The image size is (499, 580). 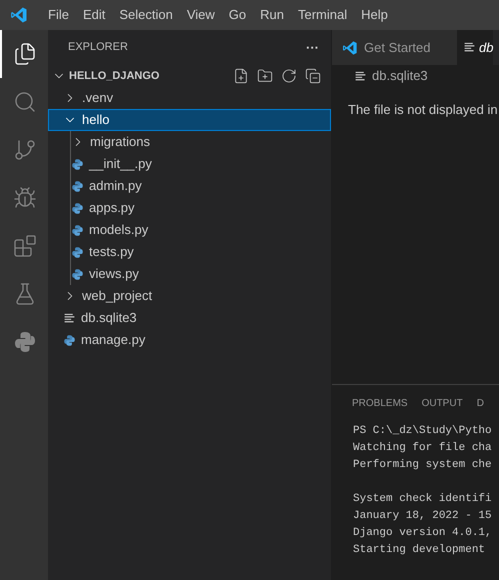 I want to click on menu-item: Terminal, so click(x=322, y=15).